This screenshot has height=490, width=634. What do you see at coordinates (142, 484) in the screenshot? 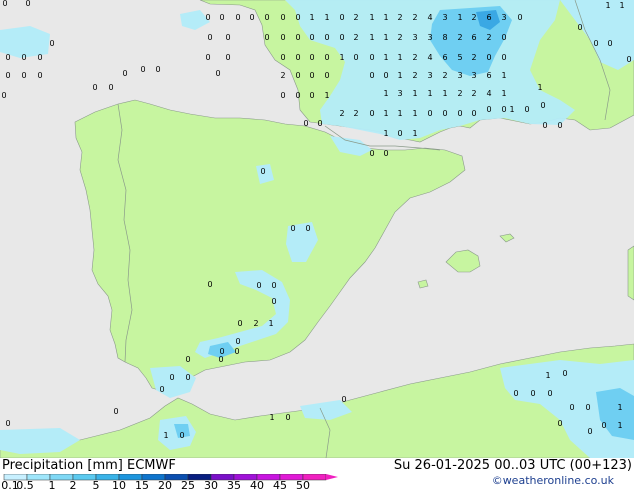
I see `legend-tick-label: 15` at bounding box center [142, 484].